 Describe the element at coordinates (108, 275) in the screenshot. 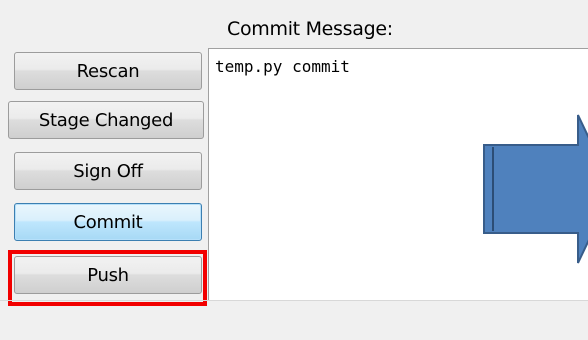

I see `push-button: Push` at that location.